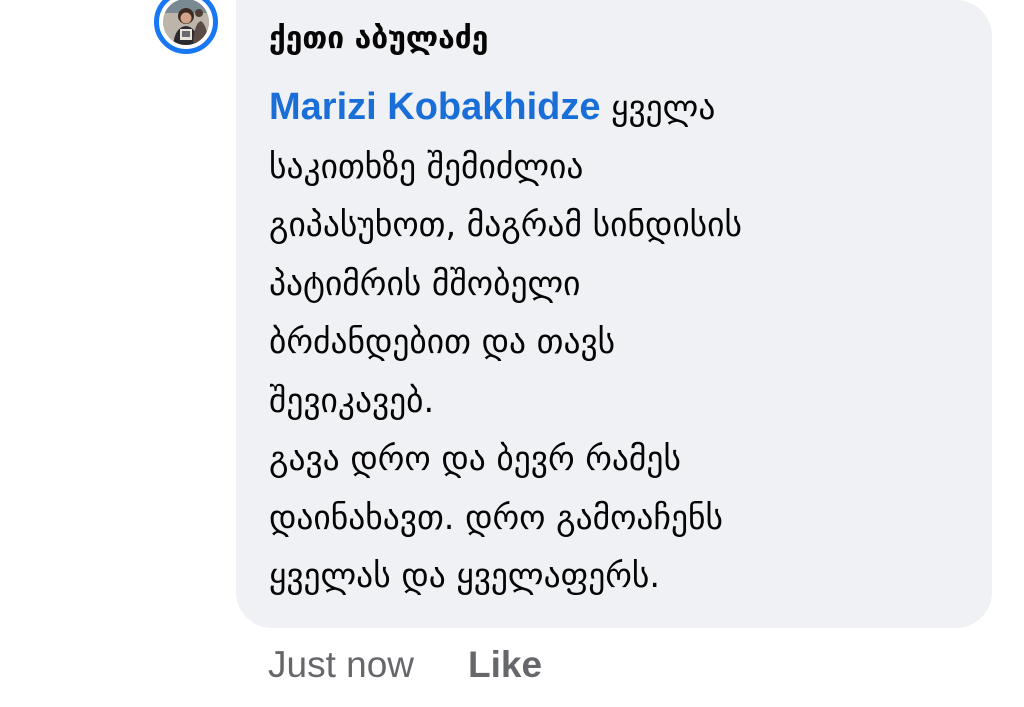  I want to click on comment-line: Marizi Kobakhidze ყველა, so click(615, 108).